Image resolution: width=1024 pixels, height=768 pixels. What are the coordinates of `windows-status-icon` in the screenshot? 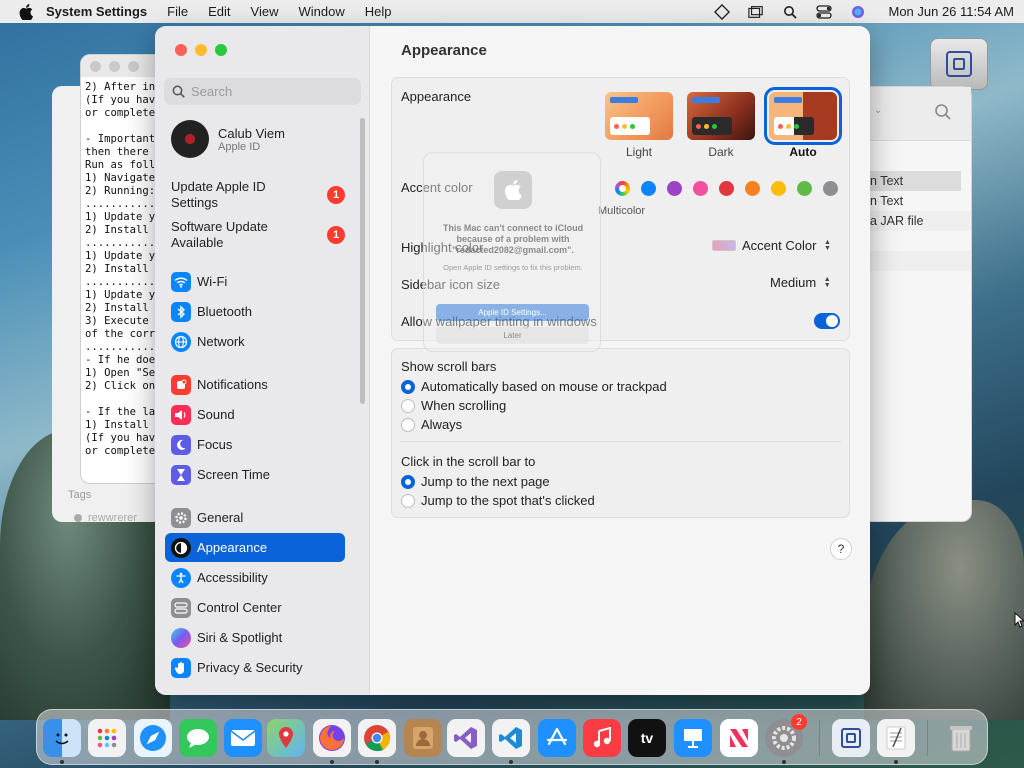 It's located at (756, 12).